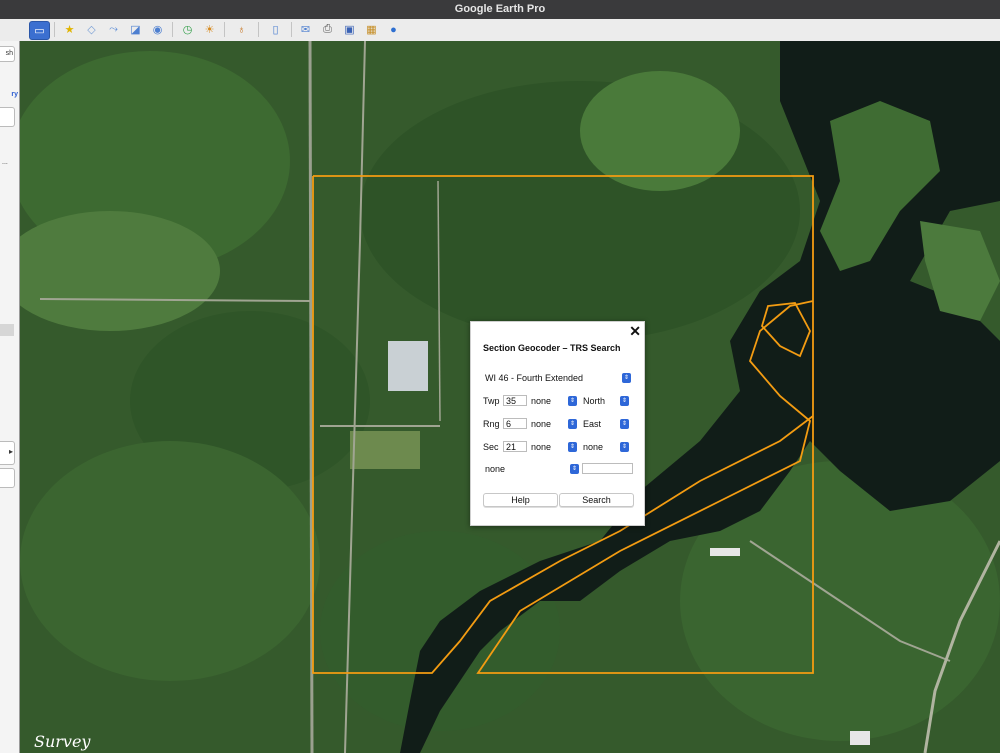 This screenshot has height=753, width=1000. Describe the element at coordinates (635, 331) in the screenshot. I see `close-icon: ✕` at that location.